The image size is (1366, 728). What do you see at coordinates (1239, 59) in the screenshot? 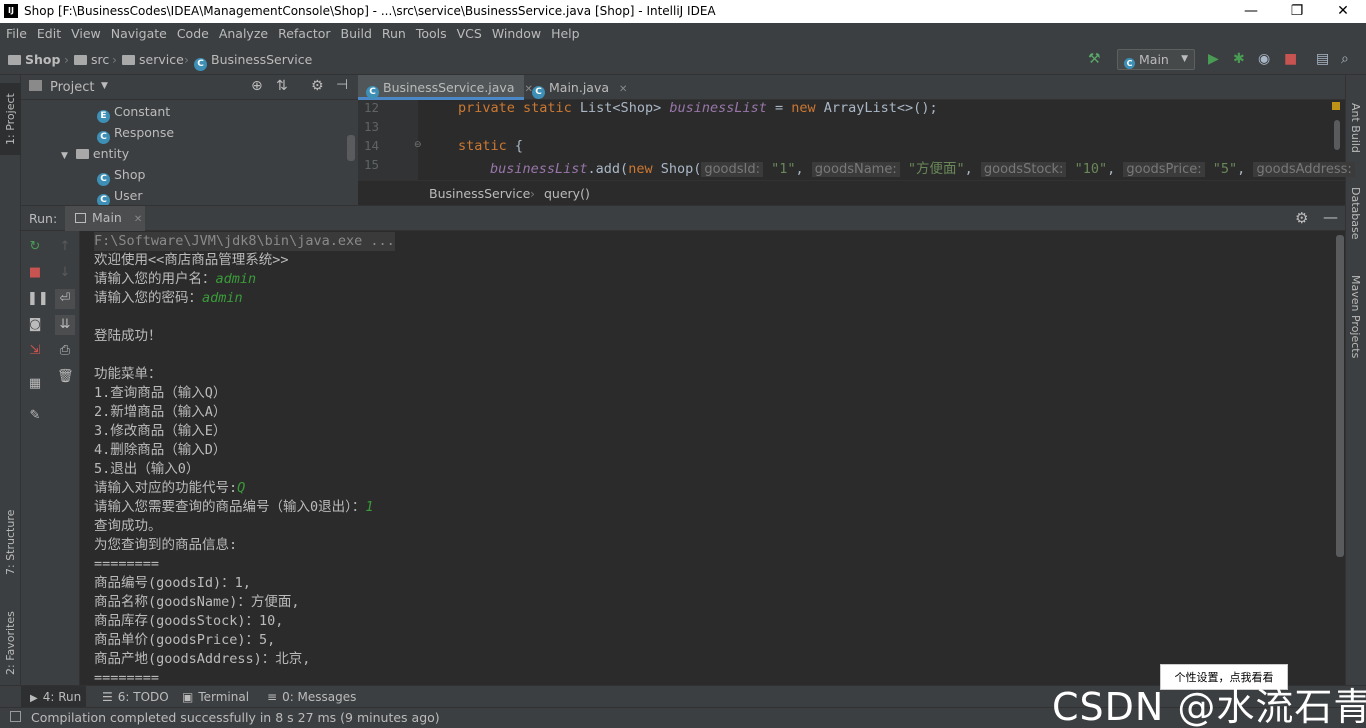
I see `debug-icon: ✱` at bounding box center [1239, 59].